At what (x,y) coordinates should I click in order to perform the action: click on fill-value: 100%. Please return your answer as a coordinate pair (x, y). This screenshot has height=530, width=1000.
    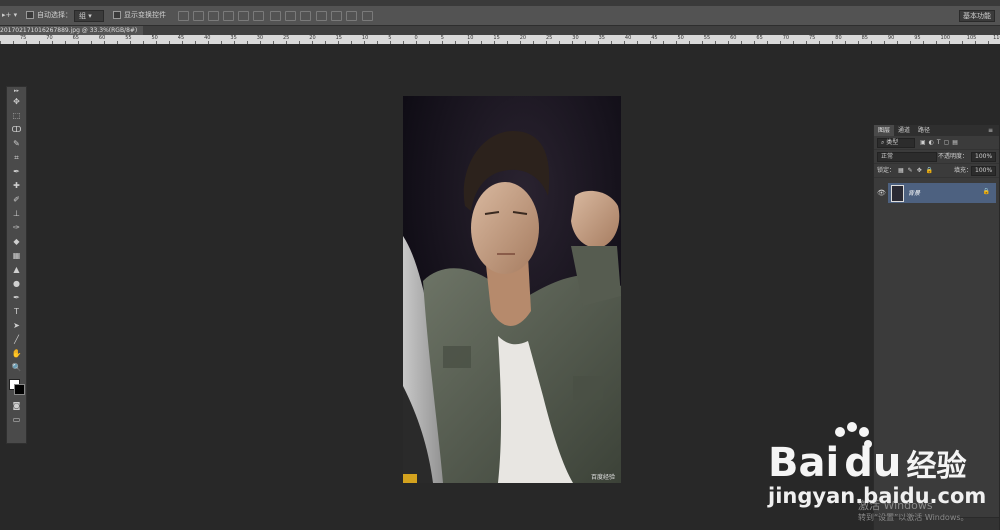
    Looking at the image, I should click on (984, 170).